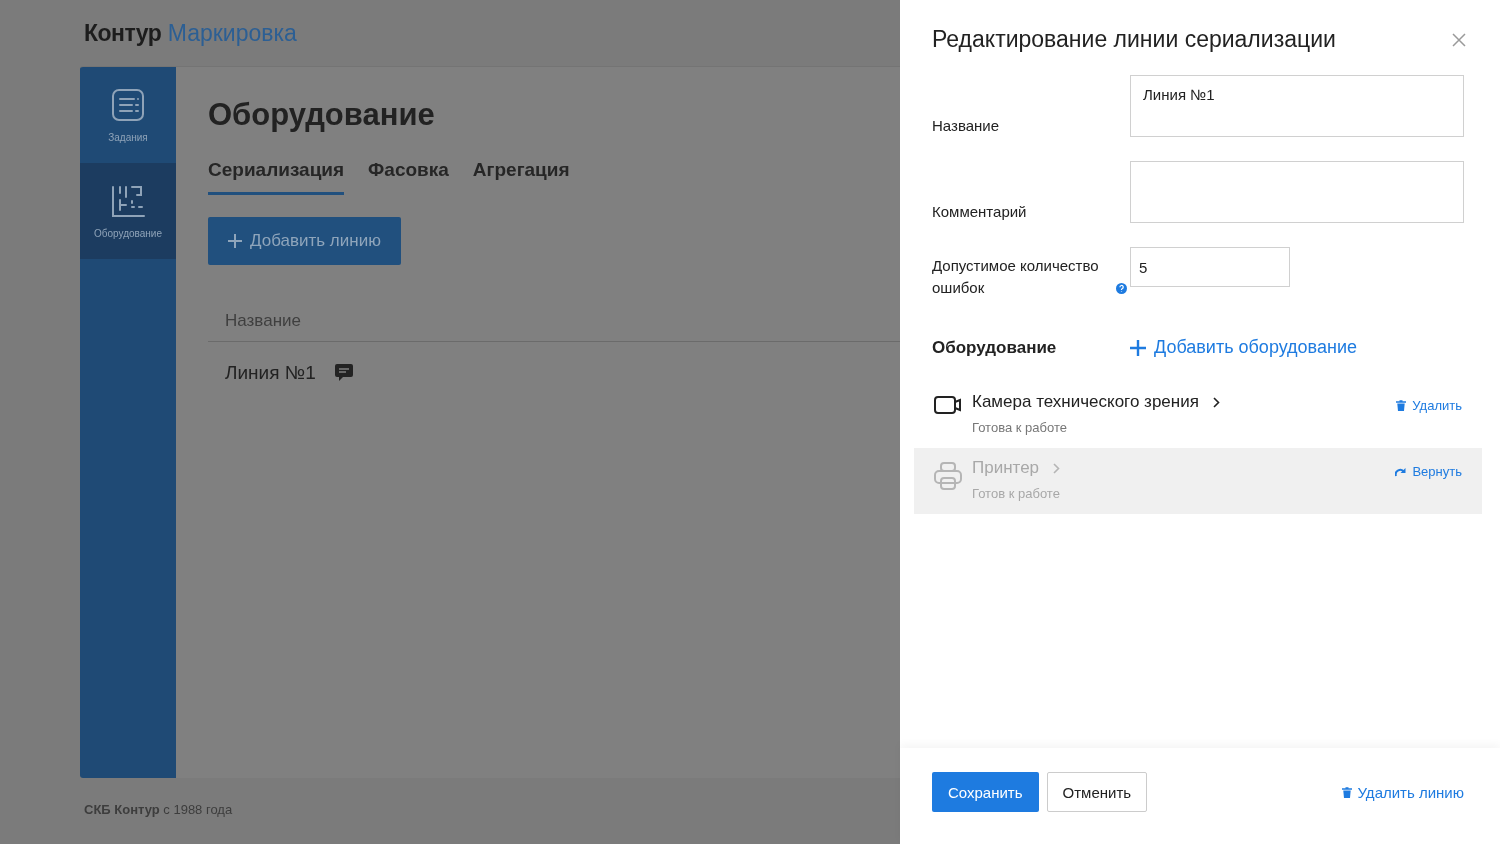 Image resolution: width=1500 pixels, height=844 pixels. What do you see at coordinates (321, 115) in the screenshot?
I see `page-title: Оборудование` at bounding box center [321, 115].